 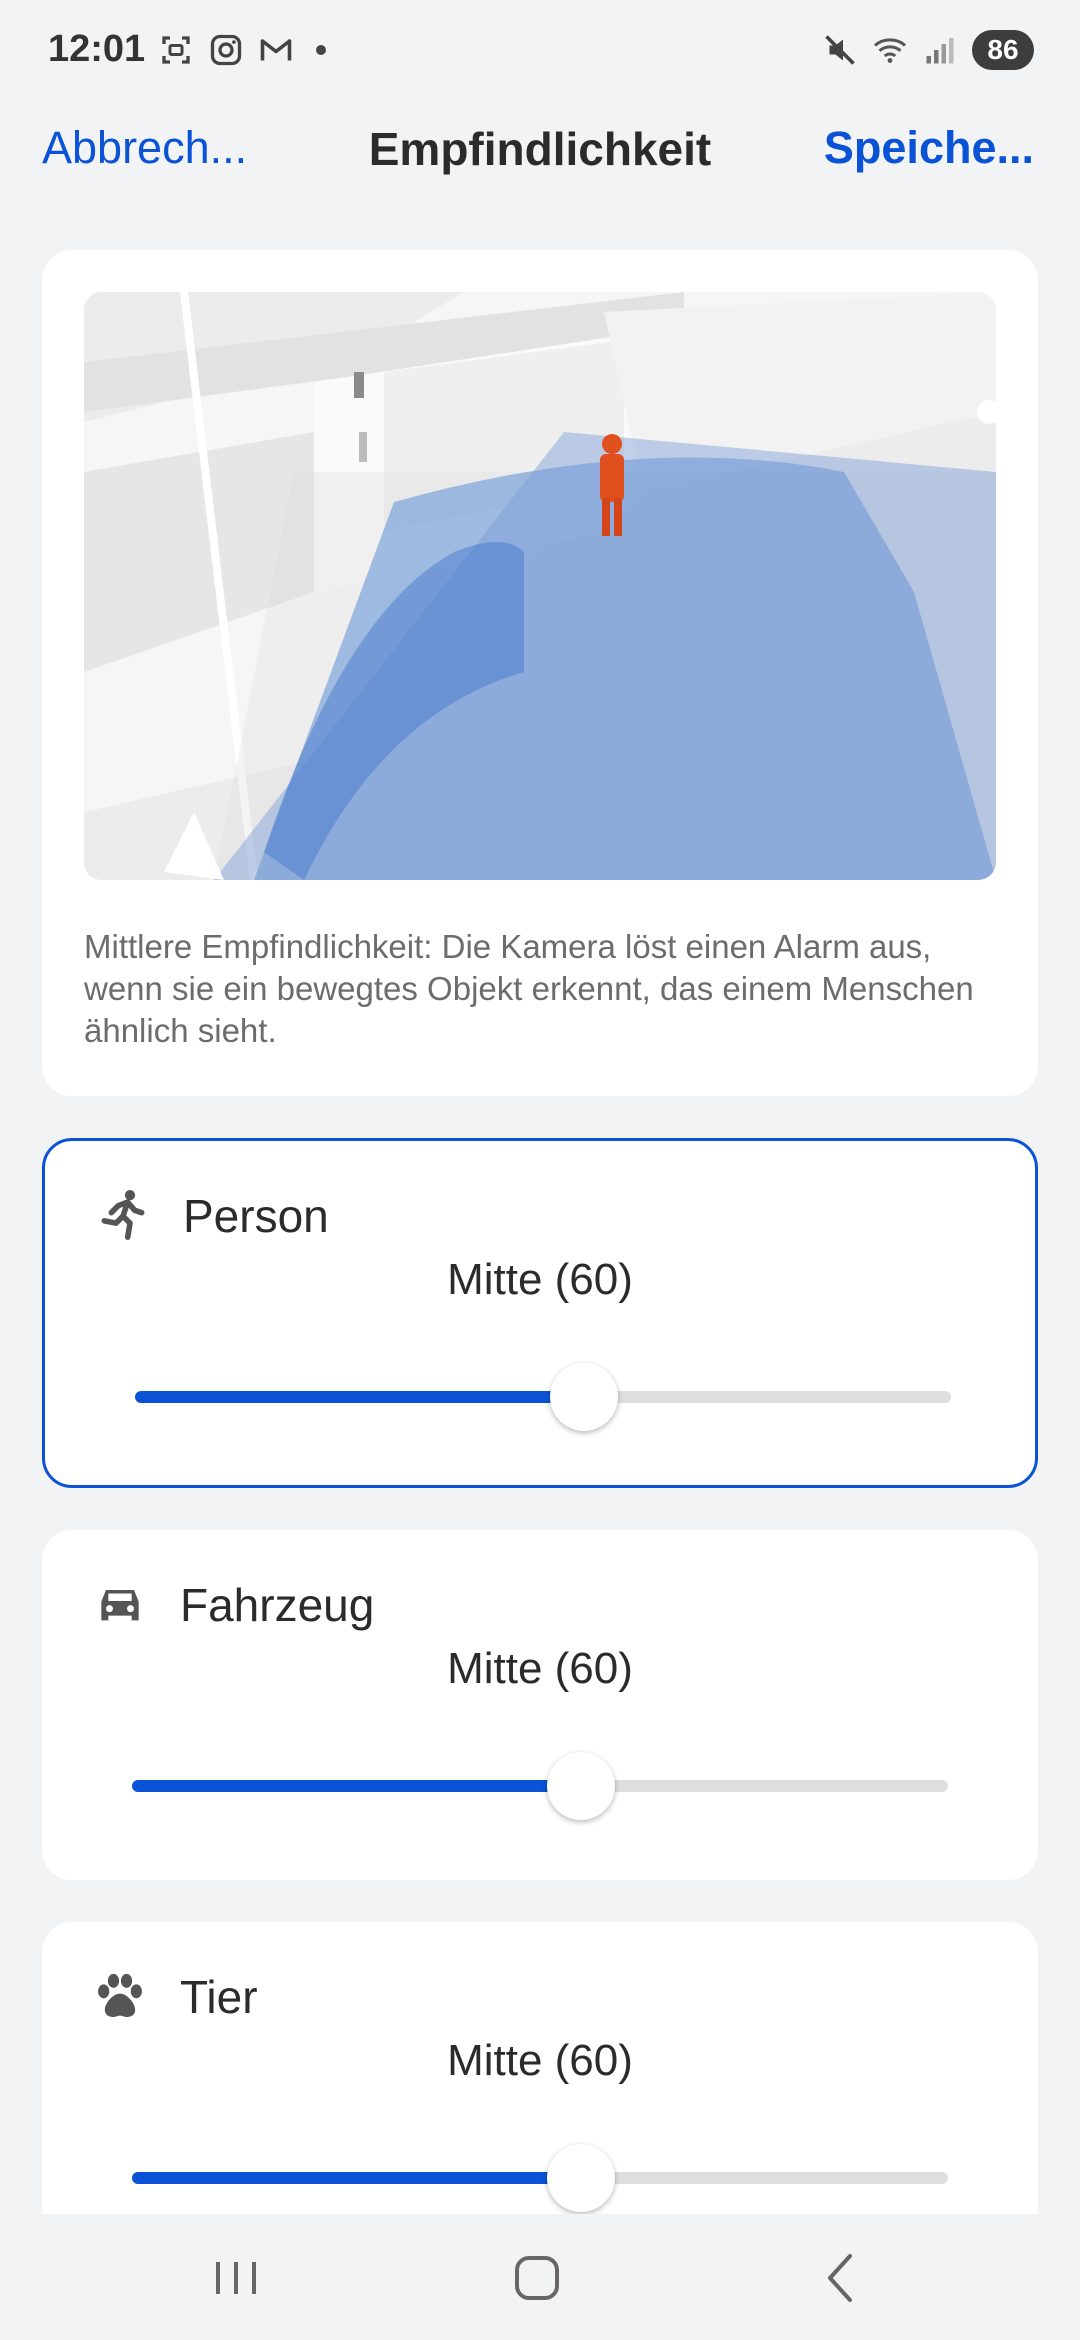 I want to click on home-icon, so click(x=537, y=2278).